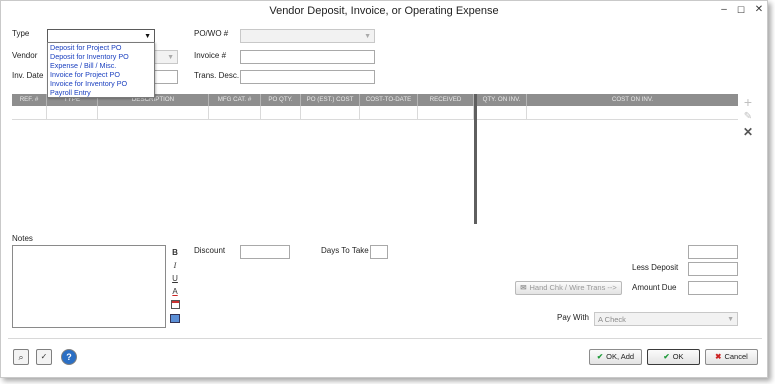 This screenshot has width=775, height=384. I want to click on minimize-icon: –, so click(724, 10).